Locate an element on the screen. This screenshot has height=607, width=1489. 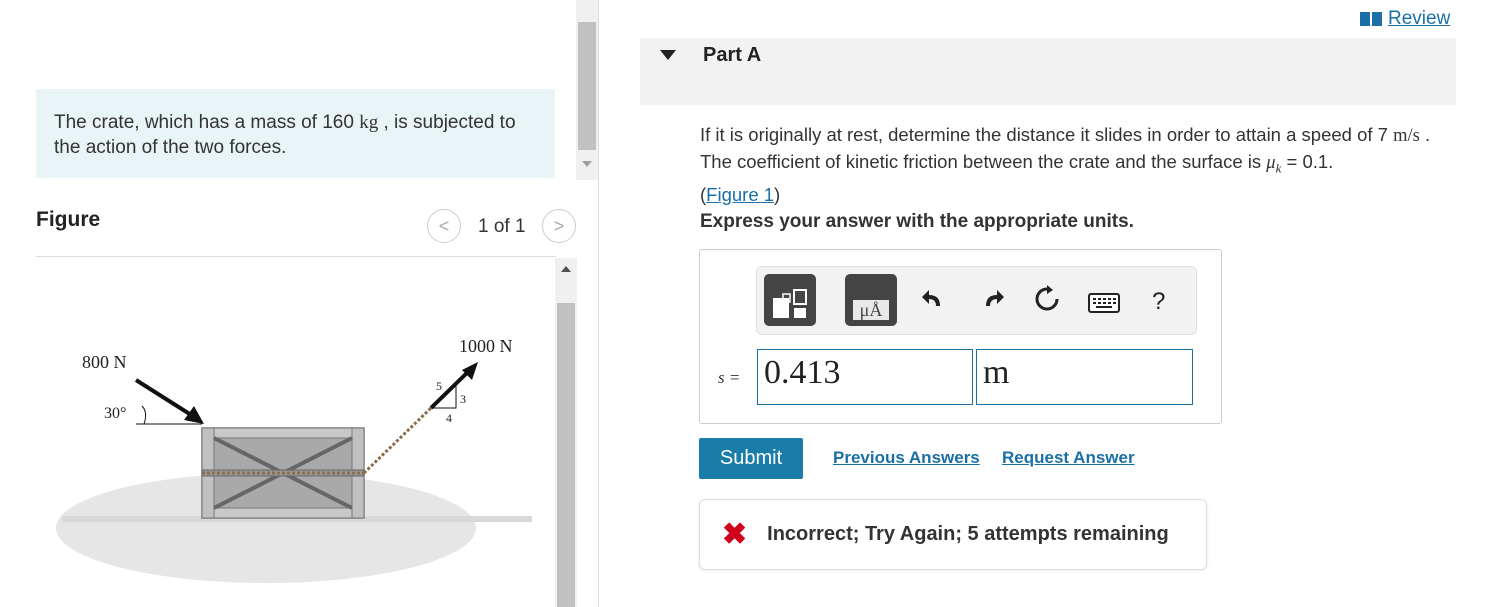
figure-divider is located at coordinates (296, 256).